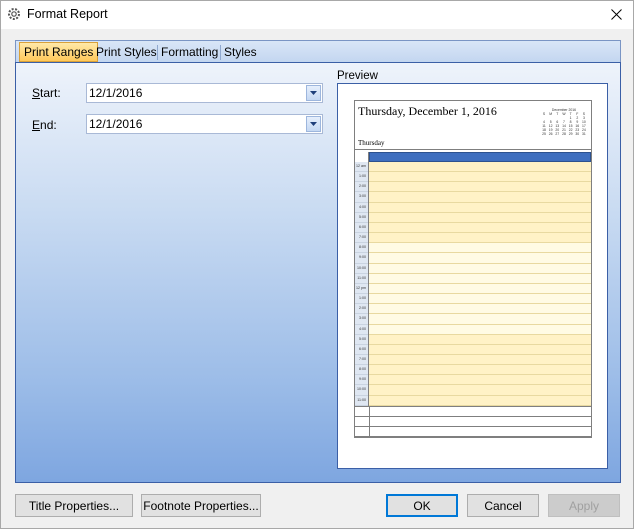 The height and width of the screenshot is (529, 634). What do you see at coordinates (116, 124) in the screenshot?
I see `end-date-value: 12/1/2016` at bounding box center [116, 124].